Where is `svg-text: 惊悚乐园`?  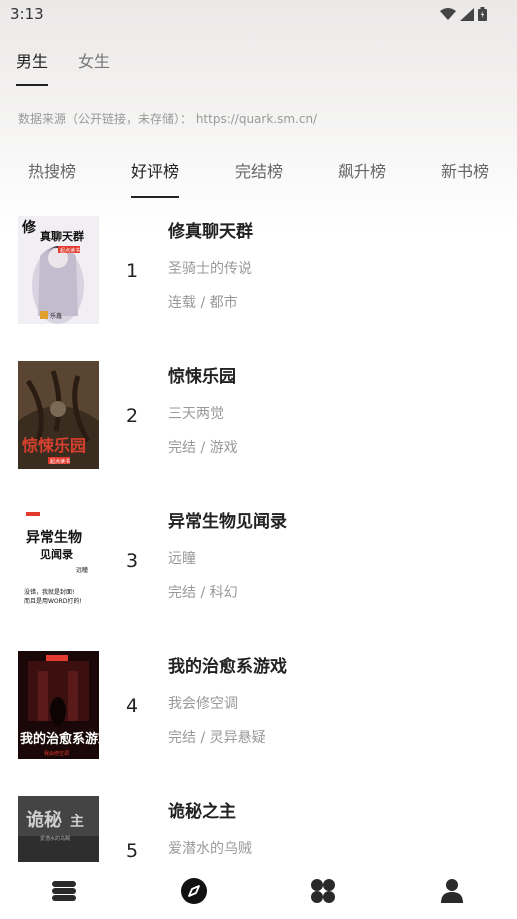
svg-text: 惊悚乐园 is located at coordinates (54, 445).